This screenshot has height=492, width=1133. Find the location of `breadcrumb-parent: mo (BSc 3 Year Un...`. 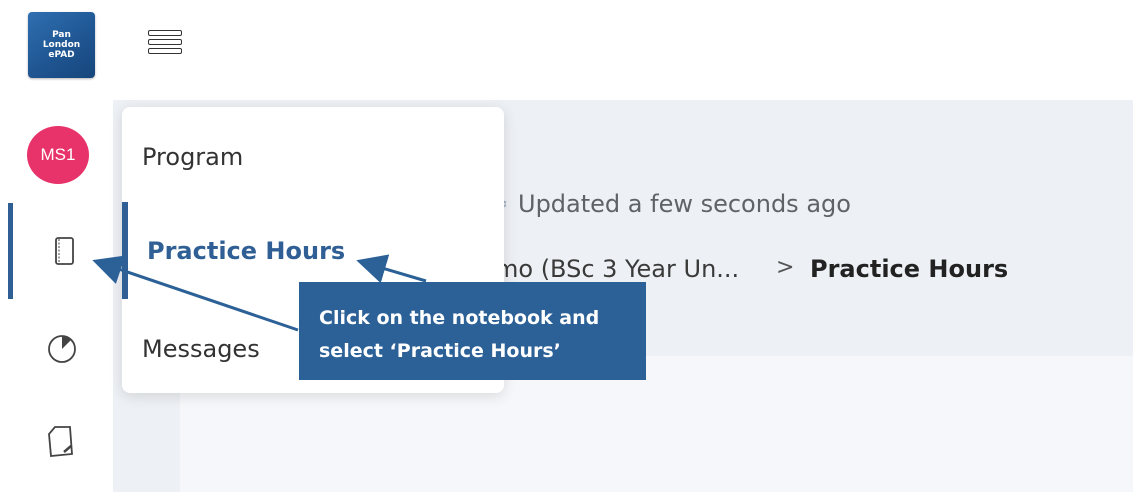

breadcrumb-parent: mo (BSc 3 Year Un... is located at coordinates (617, 269).